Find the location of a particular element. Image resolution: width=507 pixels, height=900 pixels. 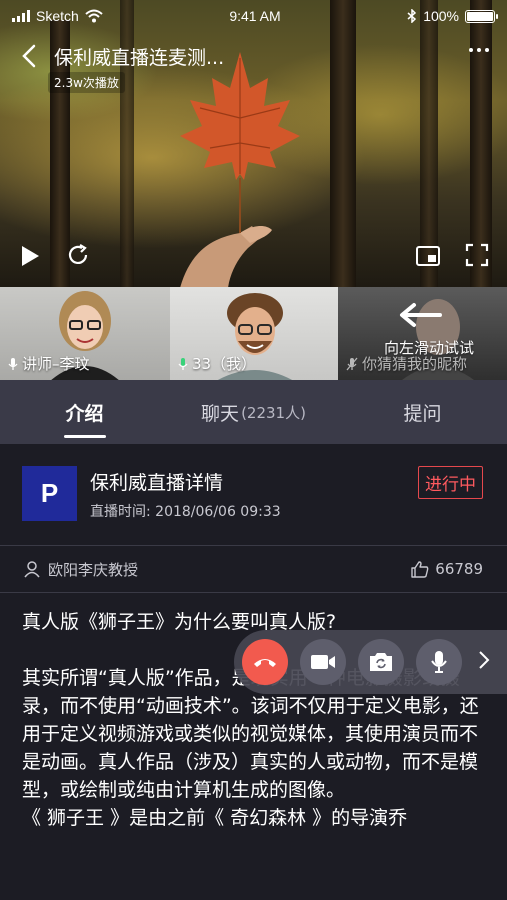

like-count: 66789 is located at coordinates (459, 569).